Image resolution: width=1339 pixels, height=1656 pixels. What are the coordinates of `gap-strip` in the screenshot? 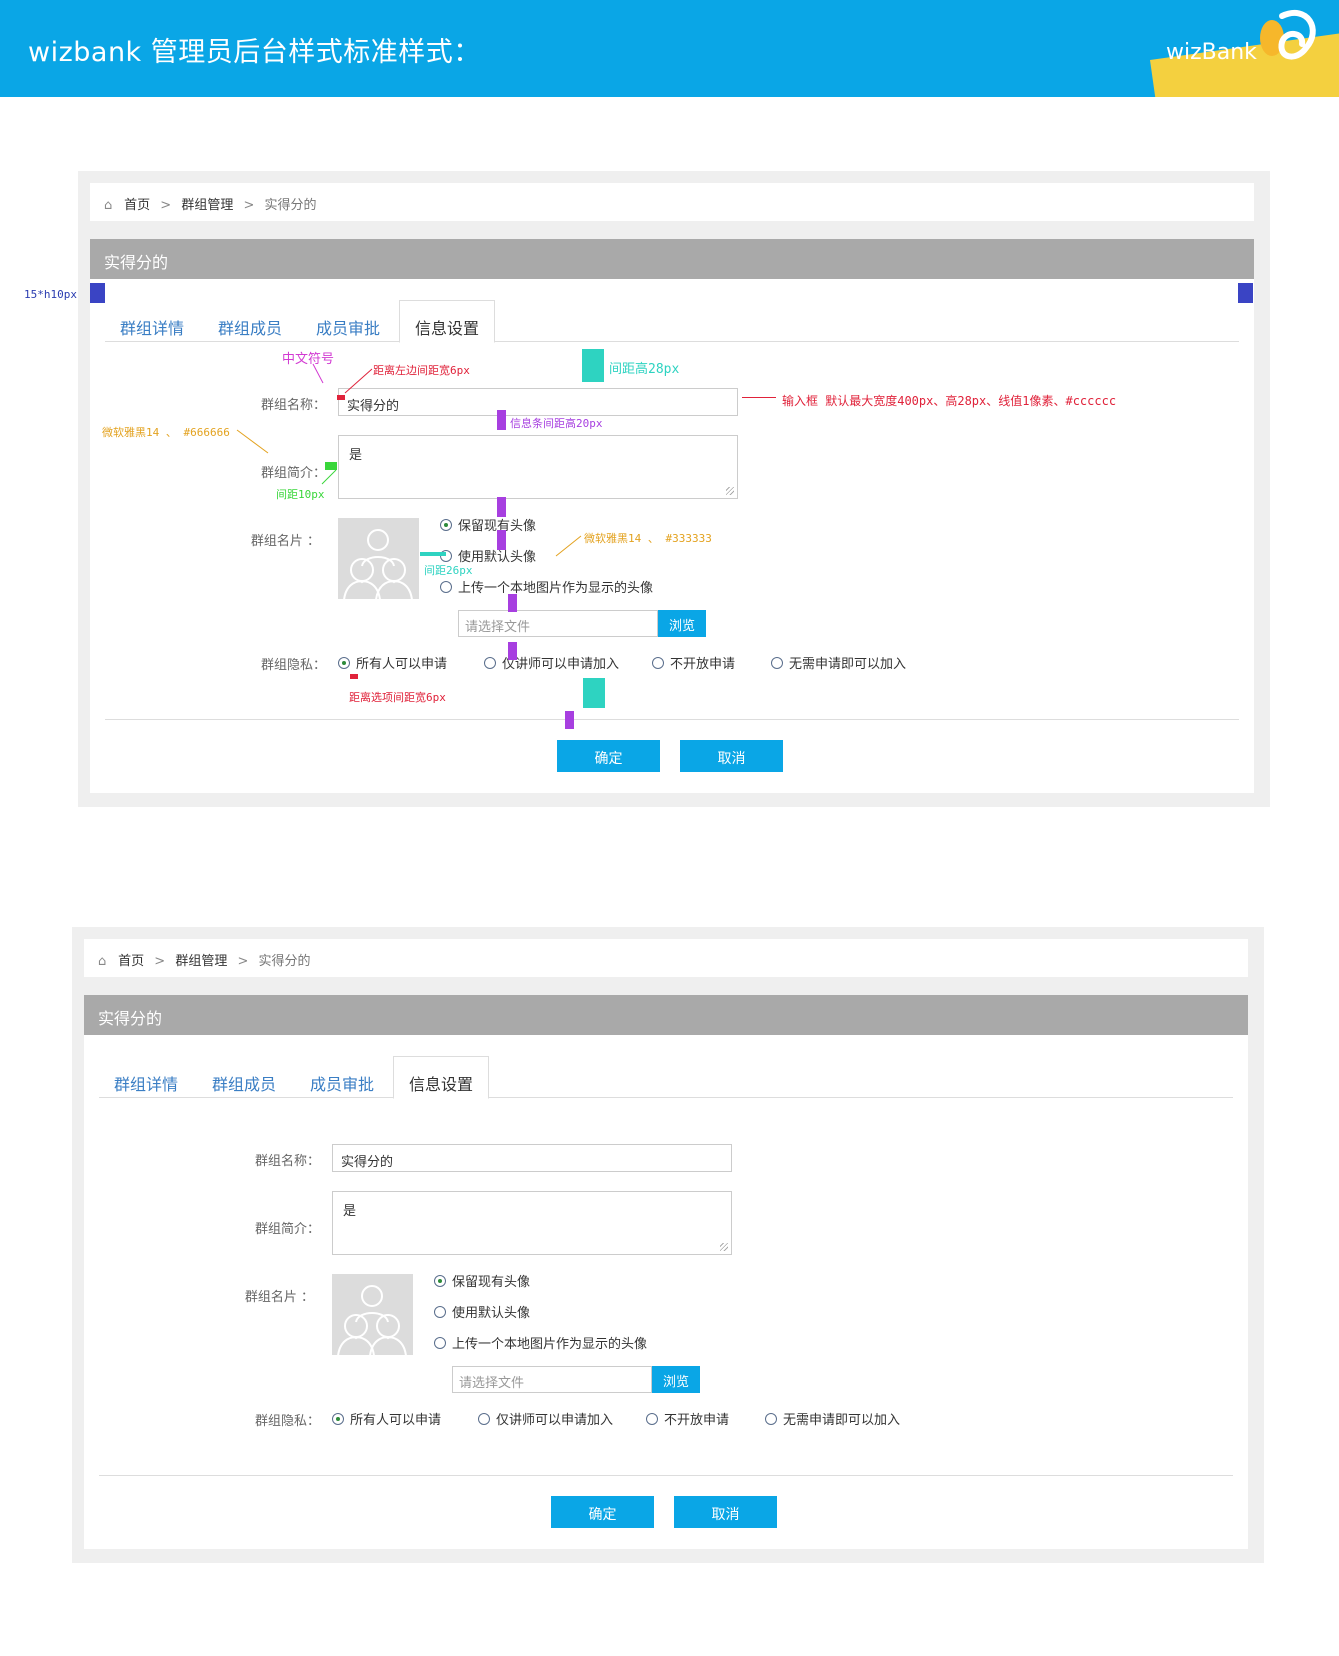 It's located at (666, 986).